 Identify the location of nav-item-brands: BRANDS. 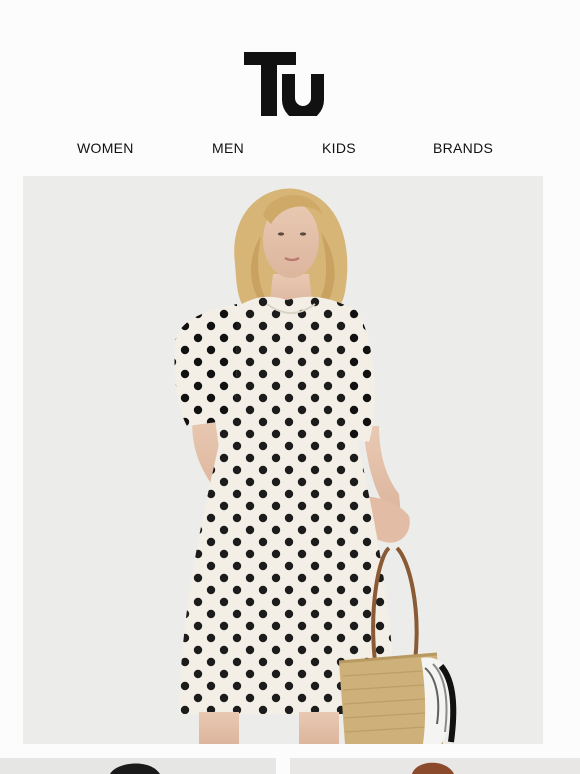
(463, 148).